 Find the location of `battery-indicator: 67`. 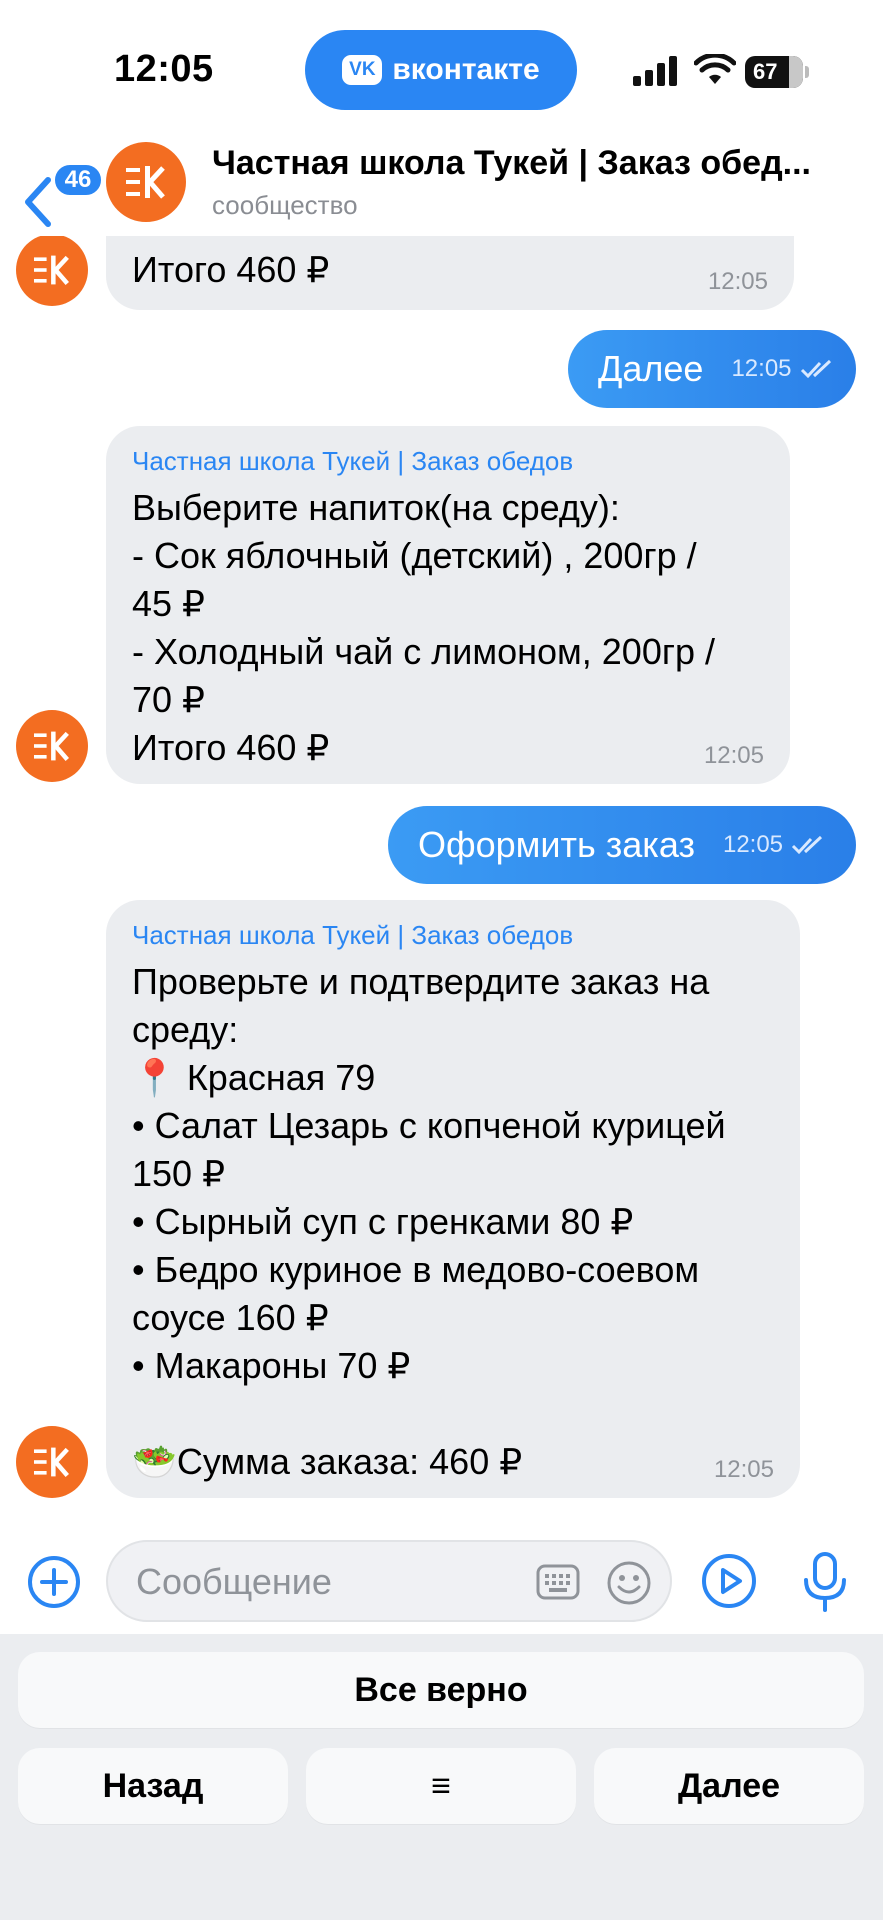

battery-indicator: 67 is located at coordinates (777, 72).